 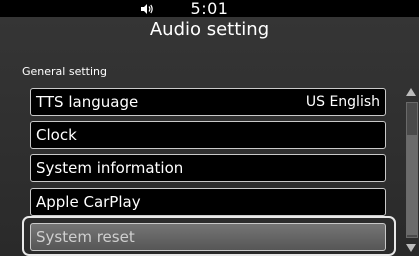 What do you see at coordinates (110, 168) in the screenshot?
I see `menu-item-label: System information` at bounding box center [110, 168].